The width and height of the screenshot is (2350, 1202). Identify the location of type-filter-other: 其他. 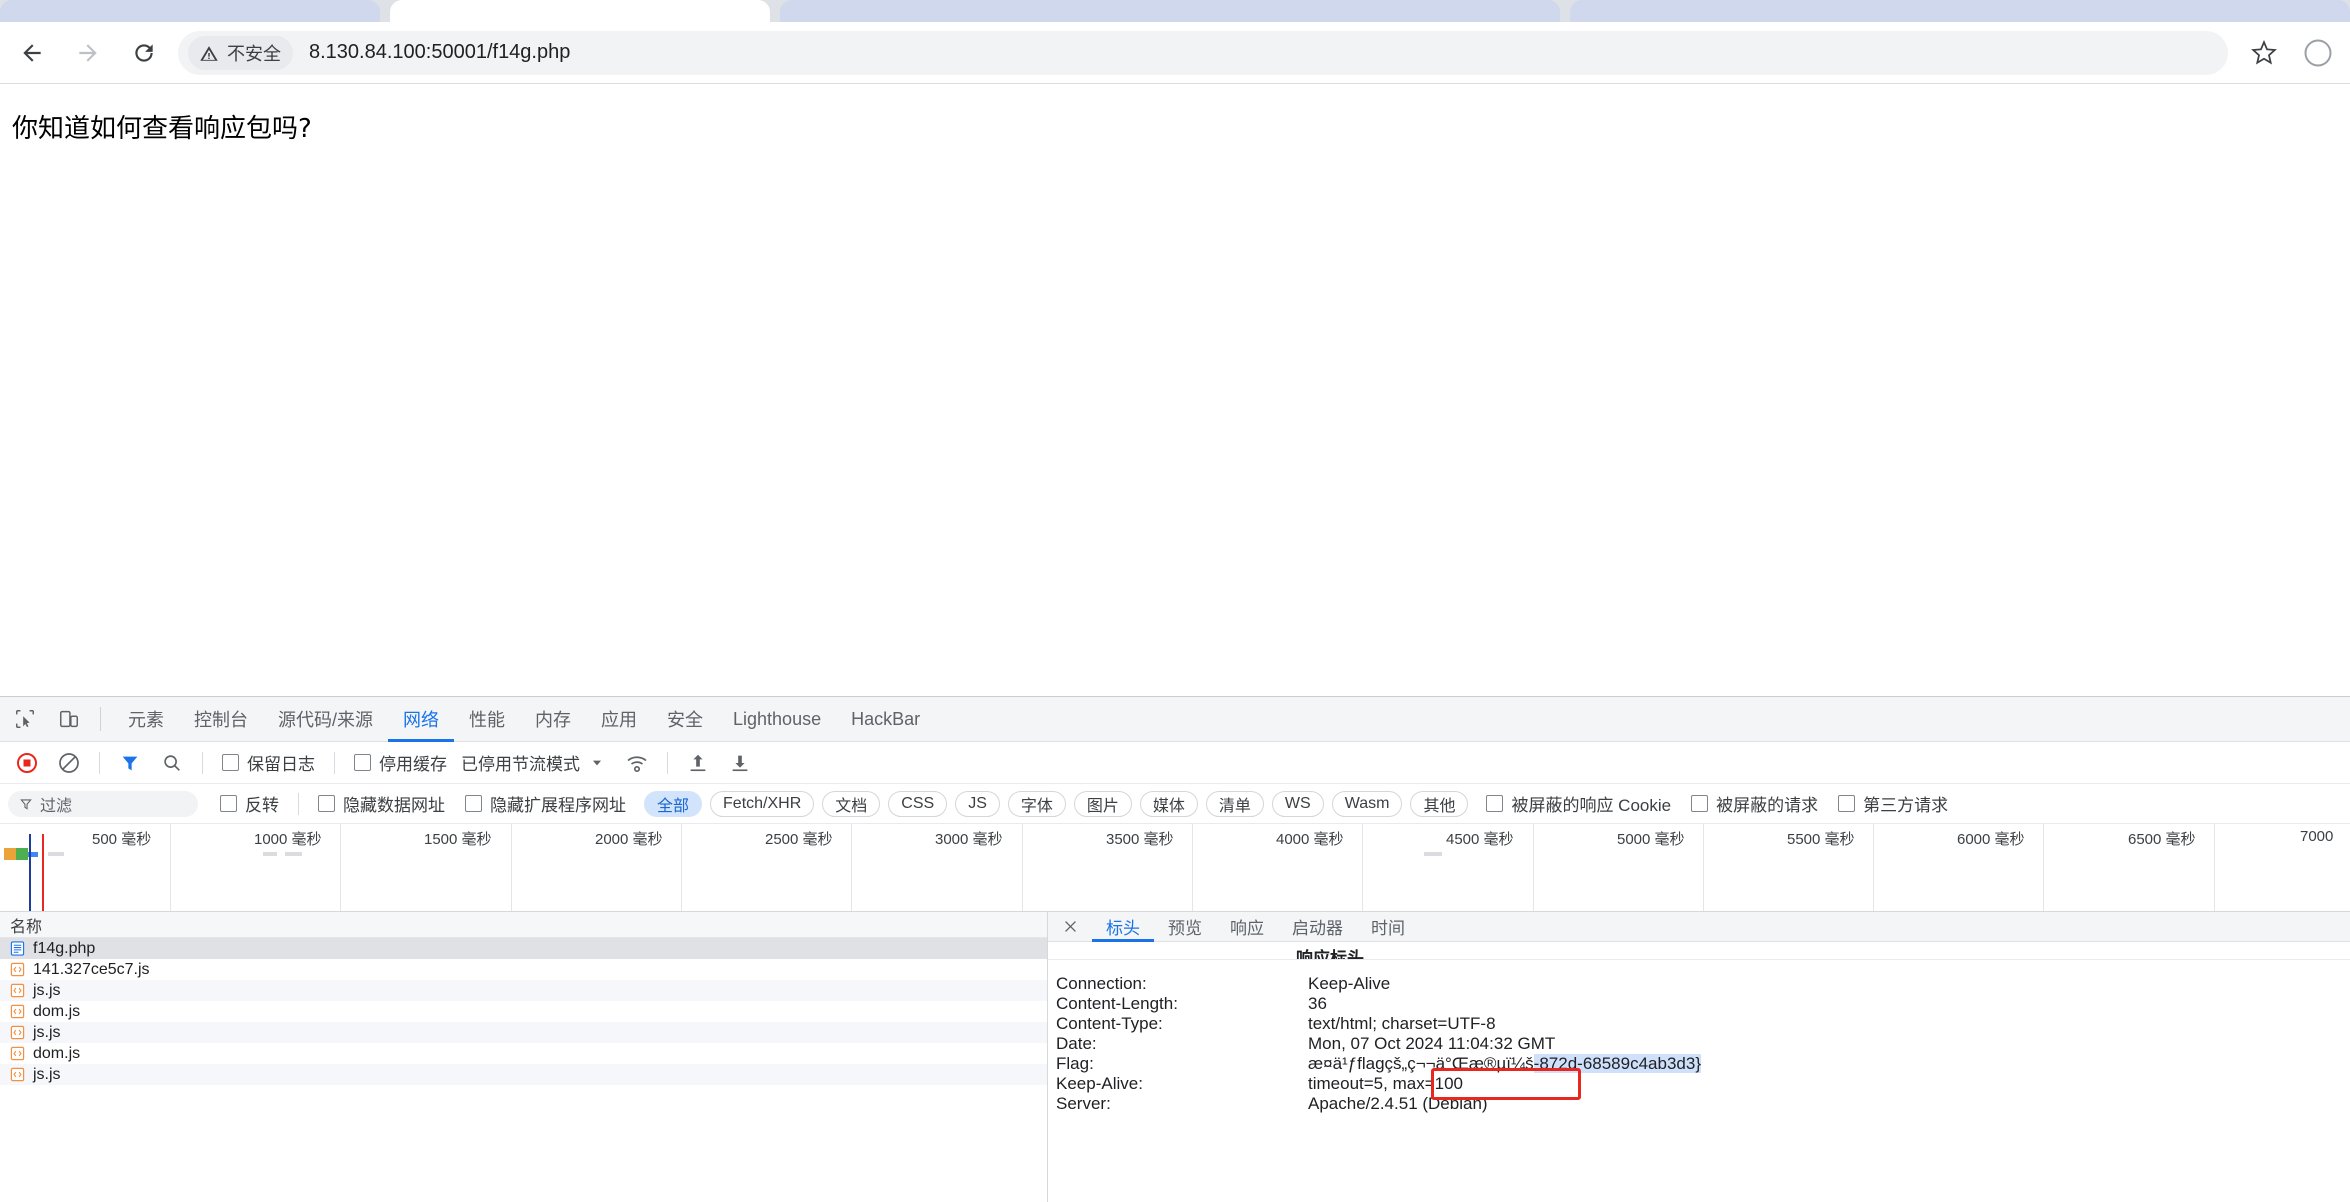
(1439, 803).